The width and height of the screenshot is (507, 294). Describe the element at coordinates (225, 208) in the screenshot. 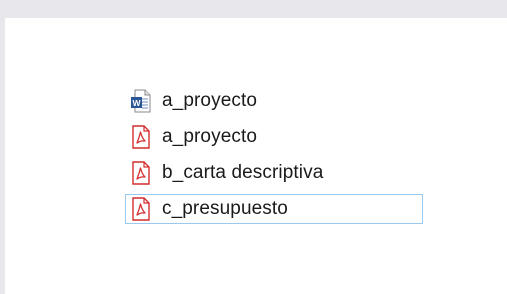

I see `file-name: c_presupuesto` at that location.